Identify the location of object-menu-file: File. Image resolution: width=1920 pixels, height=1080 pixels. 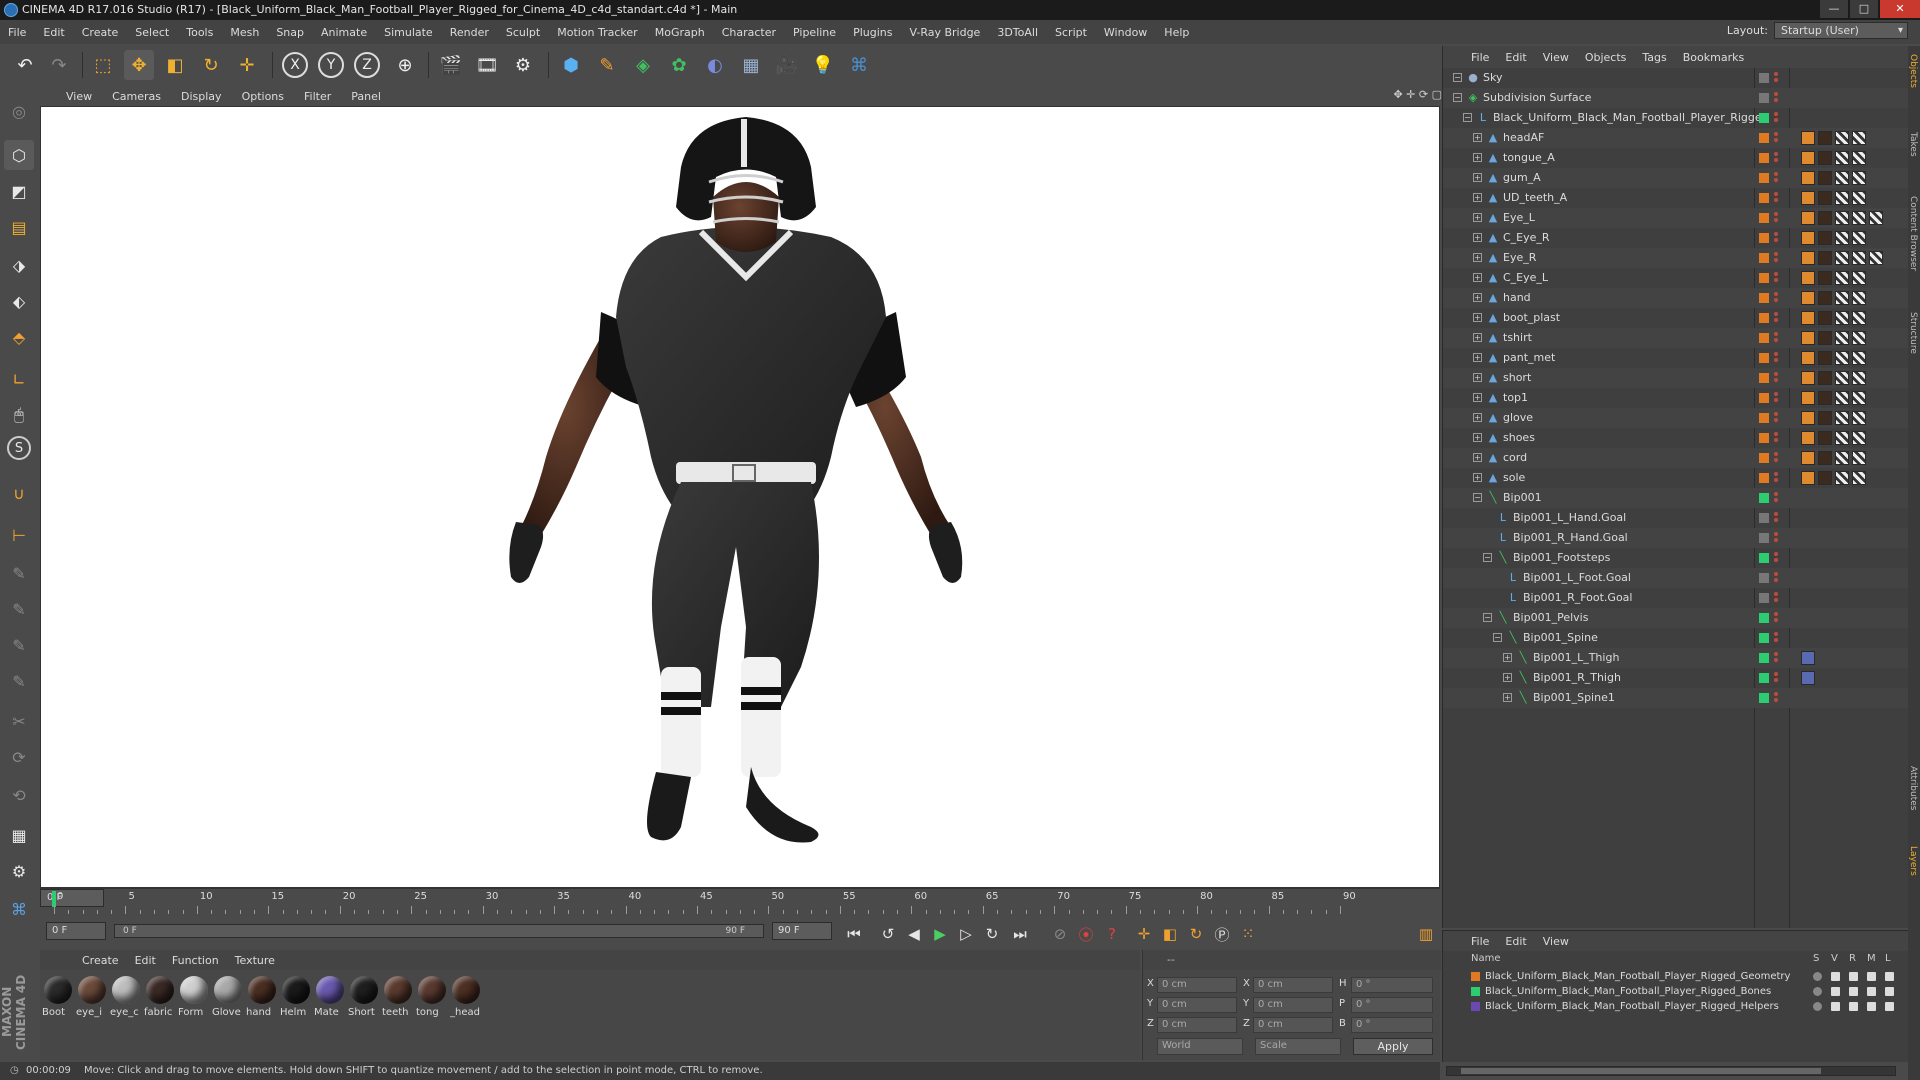
(1480, 57).